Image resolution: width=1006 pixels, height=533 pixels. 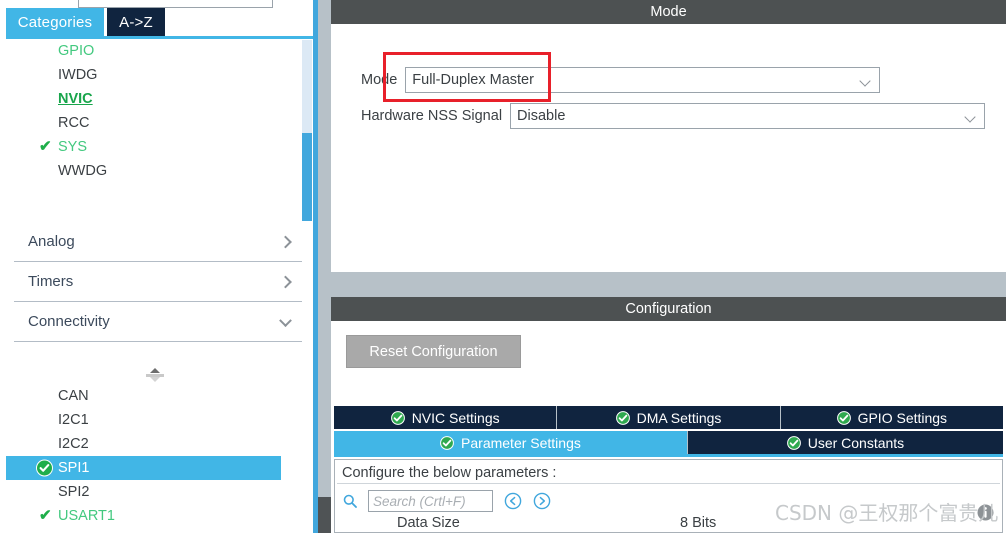 What do you see at coordinates (73, 444) in the screenshot?
I see `list-item-label: I2C2` at bounding box center [73, 444].